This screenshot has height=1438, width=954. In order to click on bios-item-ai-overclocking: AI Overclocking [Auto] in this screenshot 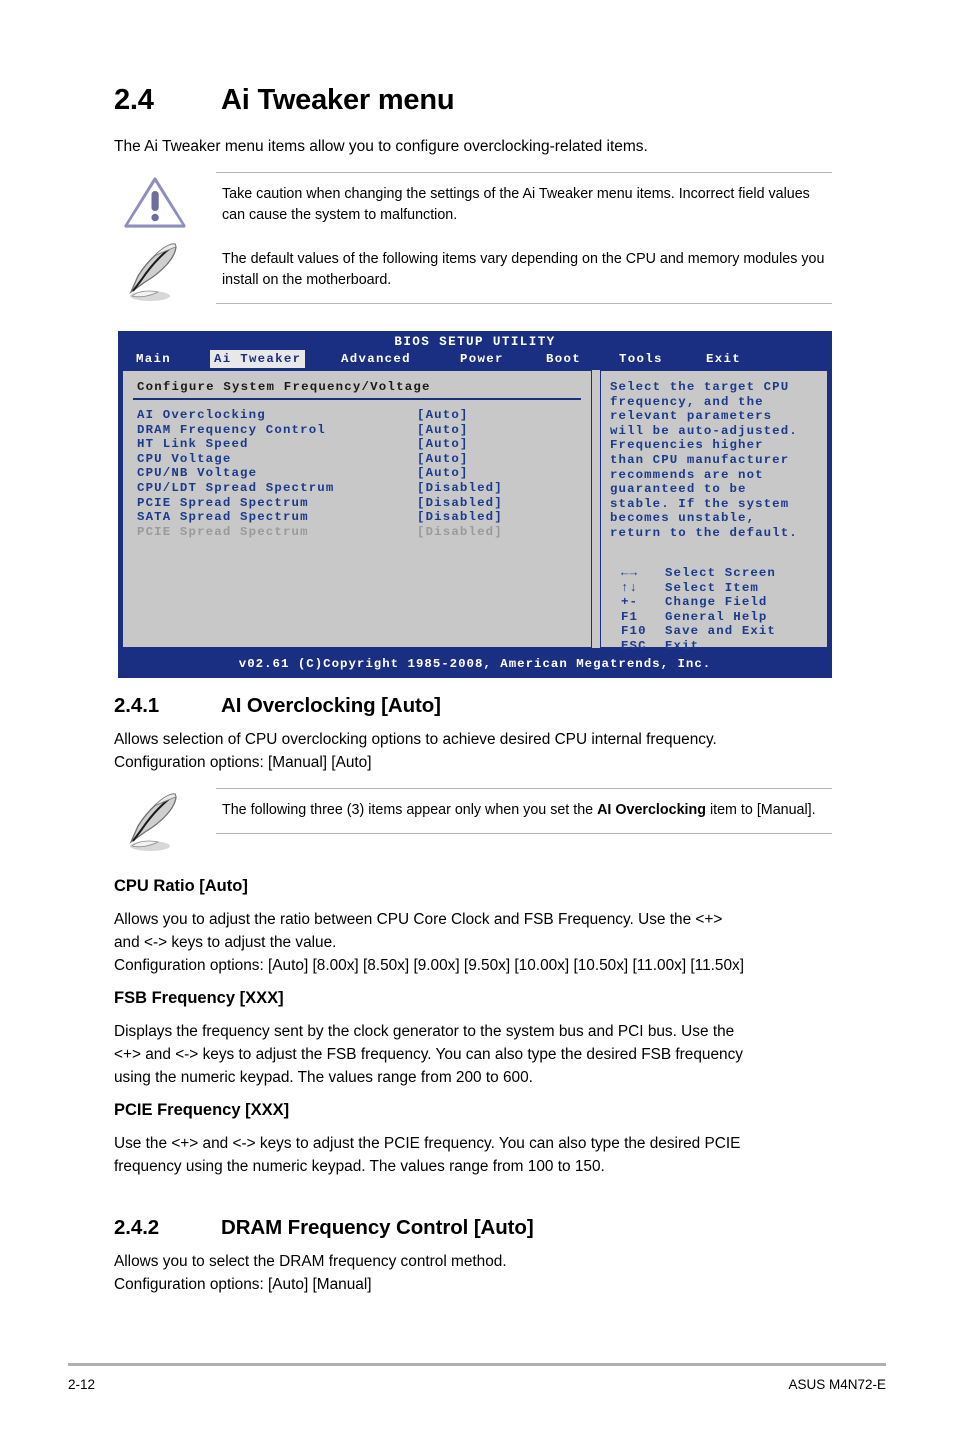, I will do `click(360, 415)`.